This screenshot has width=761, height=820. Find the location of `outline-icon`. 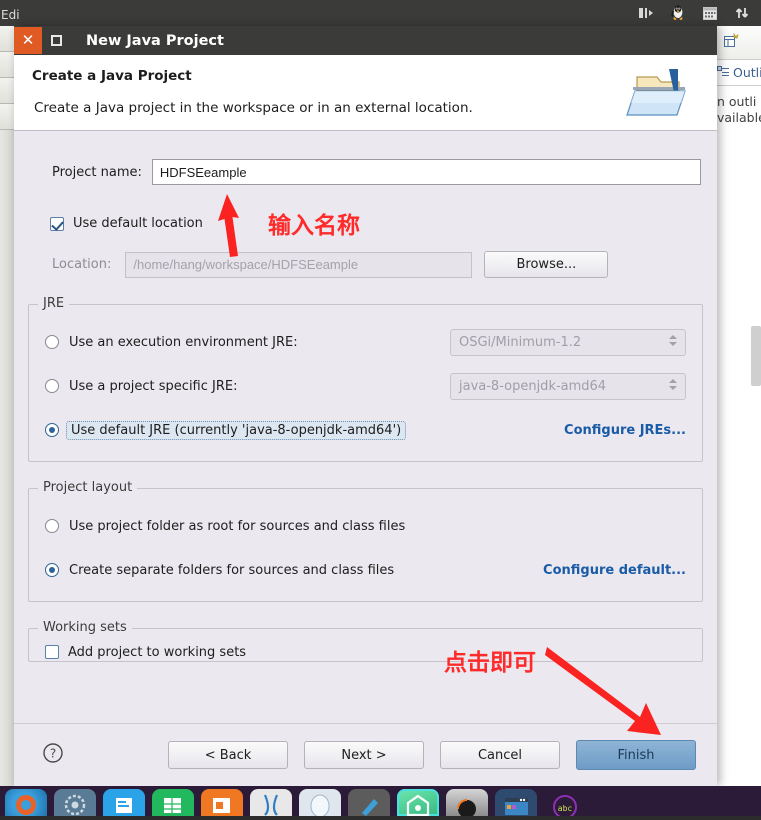

outline-icon is located at coordinates (723, 72).